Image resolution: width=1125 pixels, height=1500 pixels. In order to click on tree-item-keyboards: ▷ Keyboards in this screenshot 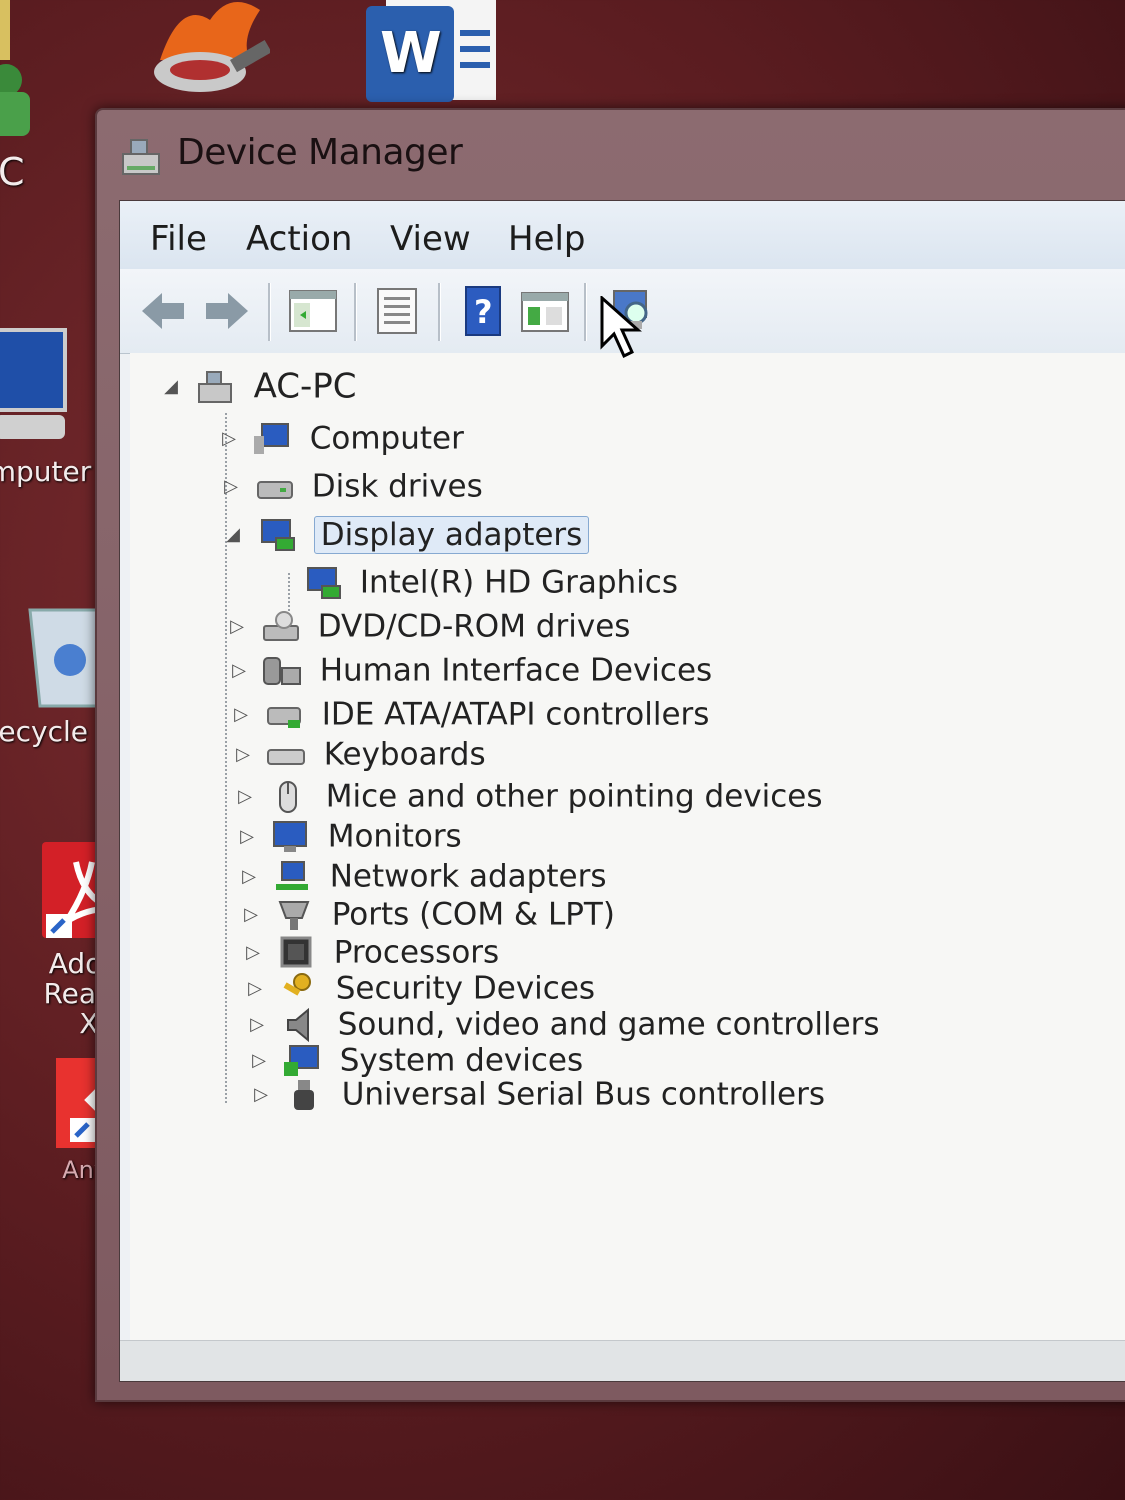, I will do `click(358, 753)`.